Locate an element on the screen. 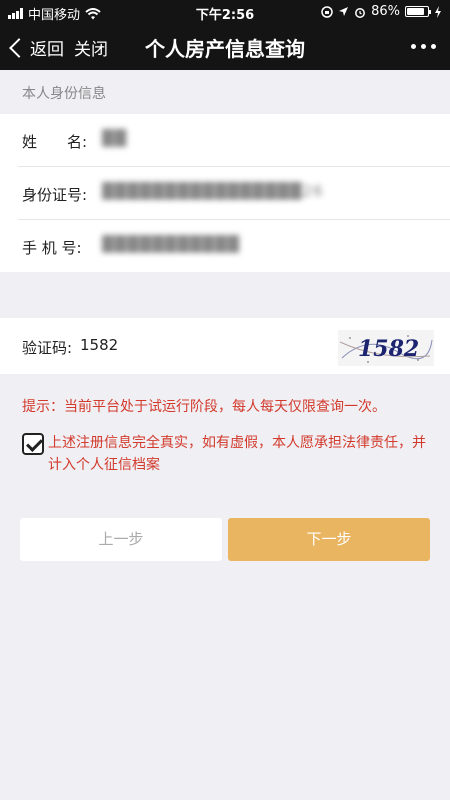  charging-icon is located at coordinates (438, 11).